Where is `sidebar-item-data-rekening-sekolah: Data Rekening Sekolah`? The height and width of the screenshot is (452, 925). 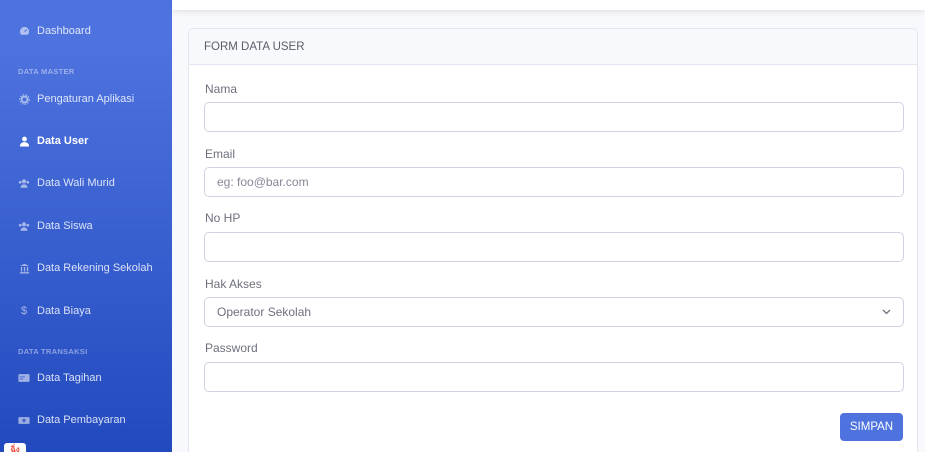 sidebar-item-data-rekening-sekolah: Data Rekening Sekolah is located at coordinates (86, 268).